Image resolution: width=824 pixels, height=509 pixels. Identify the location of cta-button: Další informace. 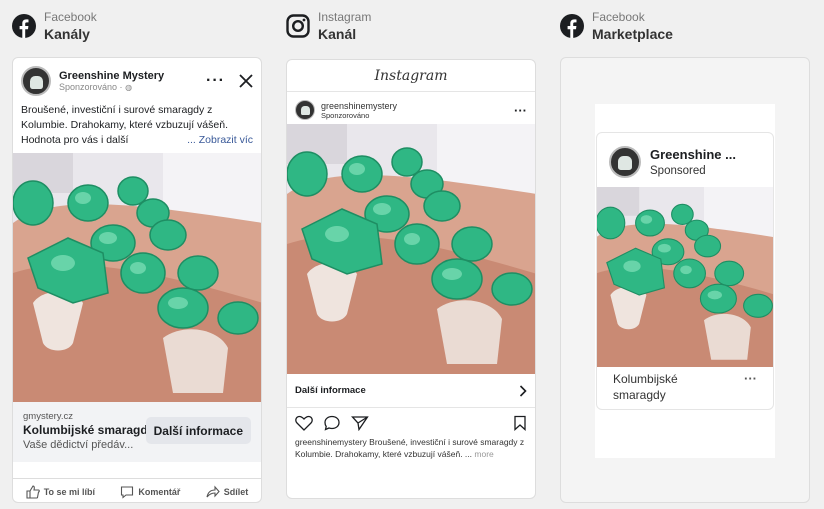
(198, 430).